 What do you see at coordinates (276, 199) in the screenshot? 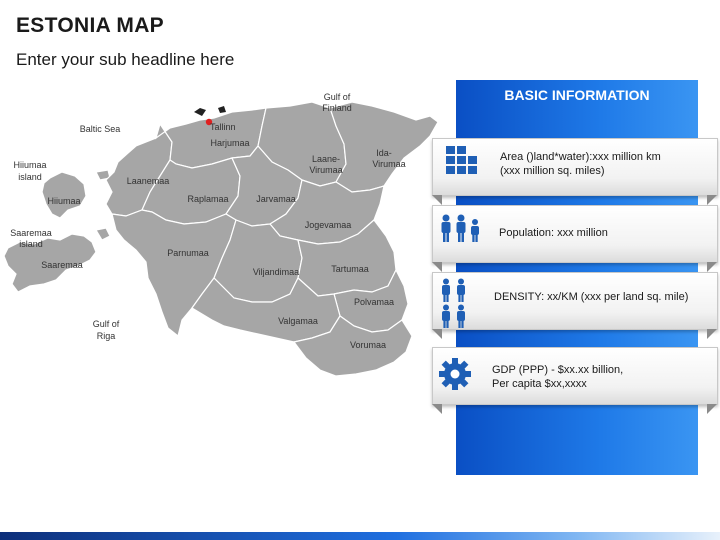
I see `label-jarvamaa: Jarvamaa` at bounding box center [276, 199].